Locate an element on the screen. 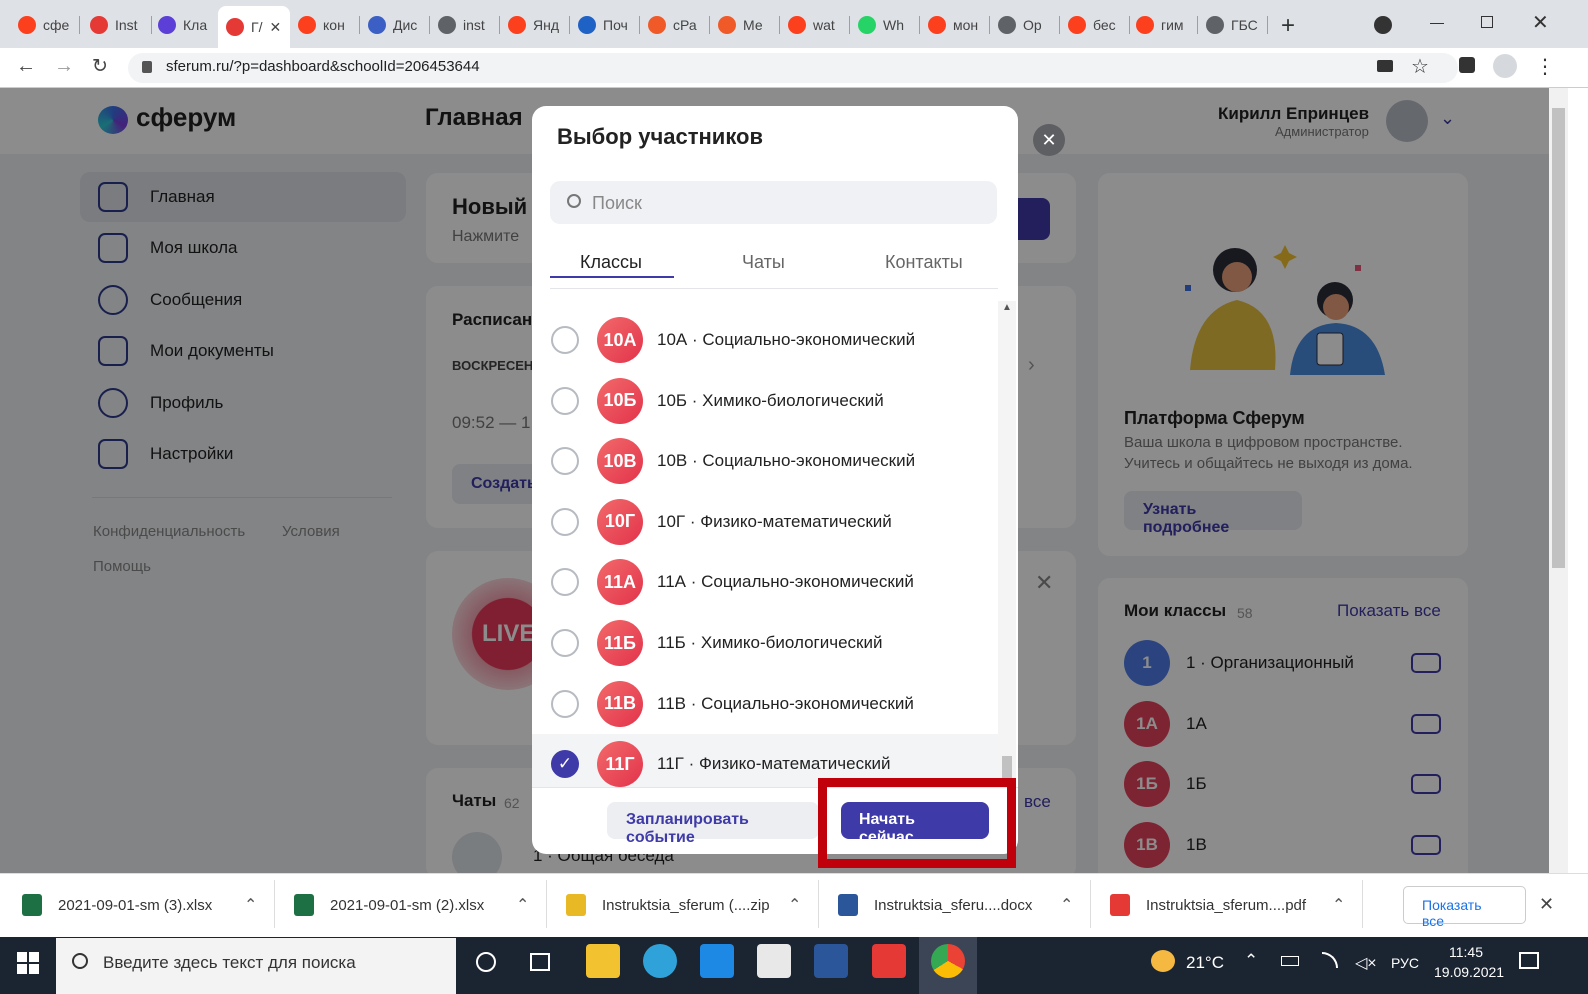  weather-icon is located at coordinates (1163, 961).